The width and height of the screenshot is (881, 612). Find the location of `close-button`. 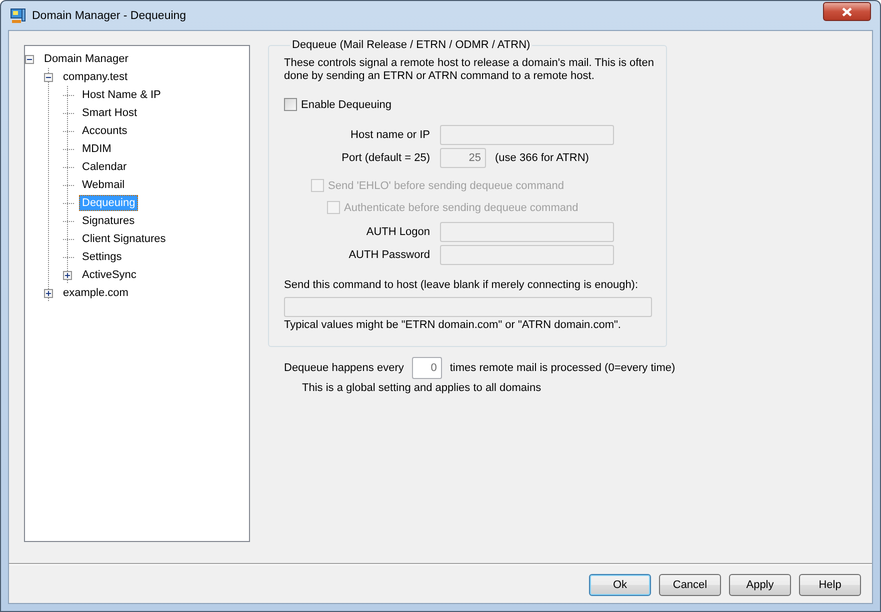

close-button is located at coordinates (847, 11).